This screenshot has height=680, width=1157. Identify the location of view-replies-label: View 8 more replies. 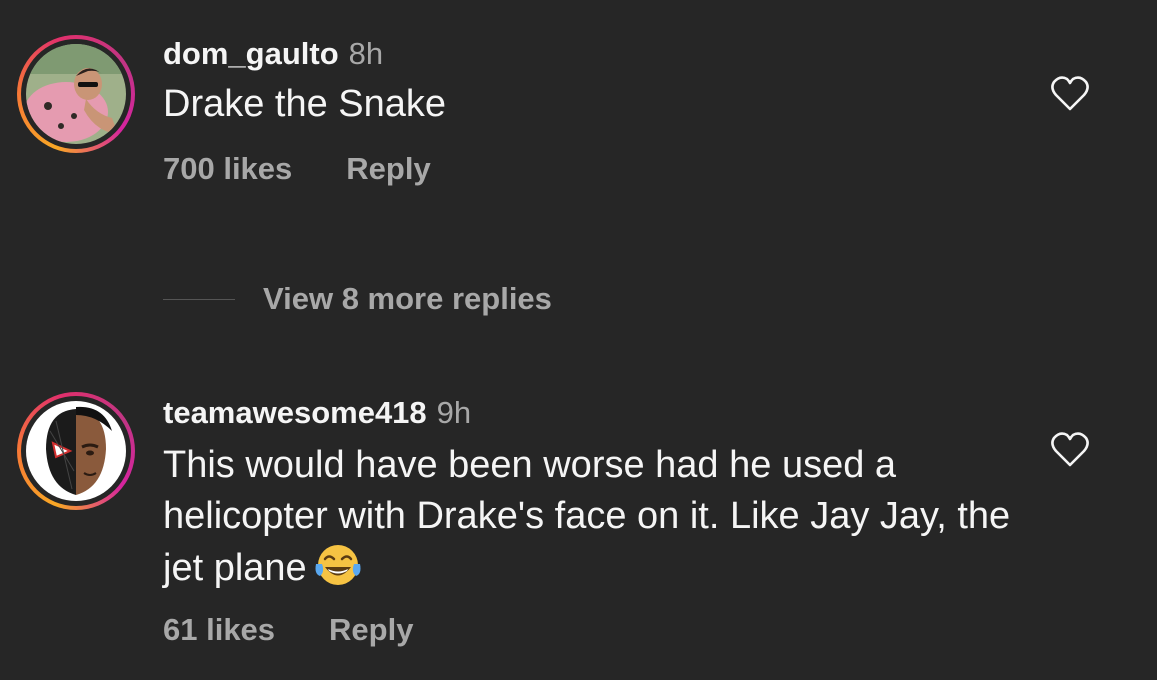
(407, 299).